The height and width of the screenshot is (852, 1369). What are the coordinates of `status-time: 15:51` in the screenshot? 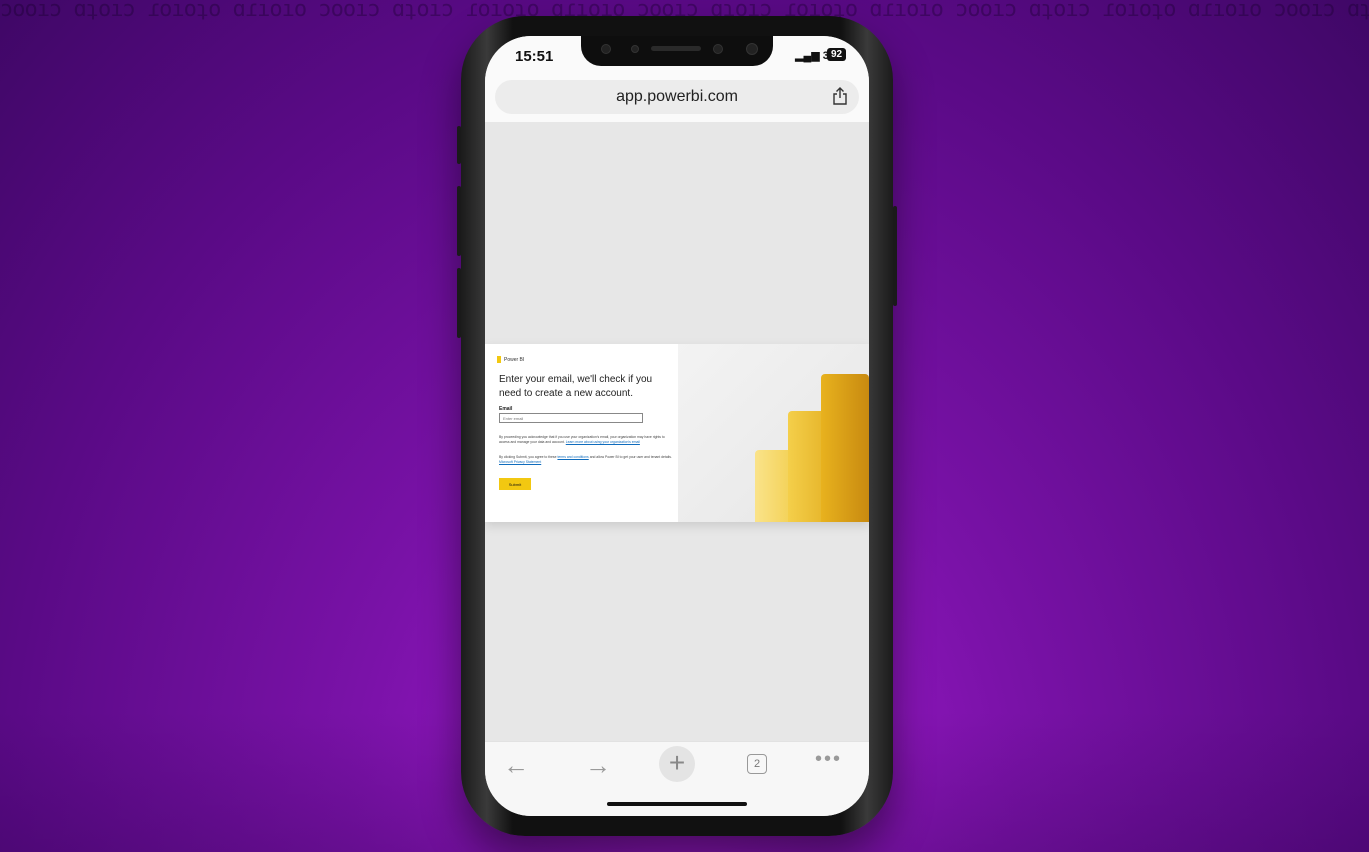 It's located at (534, 56).